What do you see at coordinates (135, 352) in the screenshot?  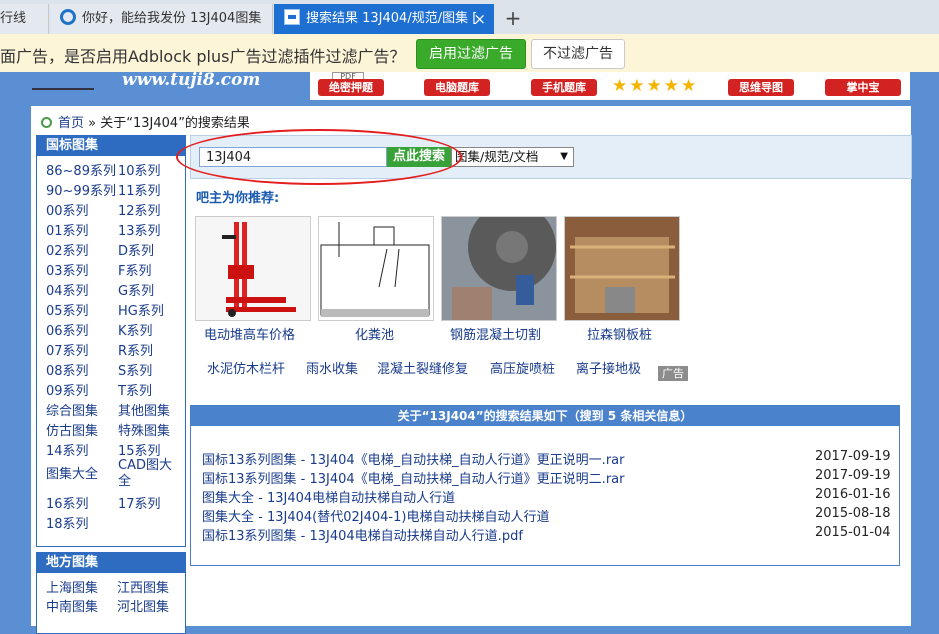 I see `sidebar-item: R系列` at bounding box center [135, 352].